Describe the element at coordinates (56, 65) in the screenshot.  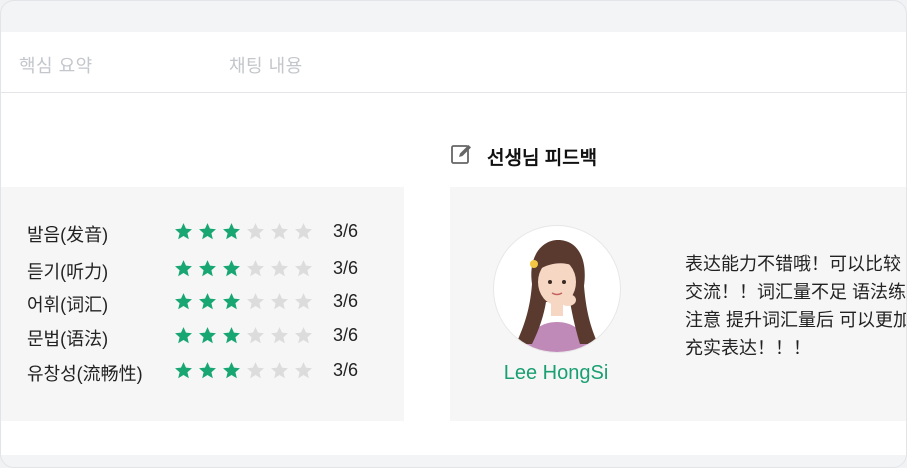
I see `tab-summary: 핵심 요약` at that location.